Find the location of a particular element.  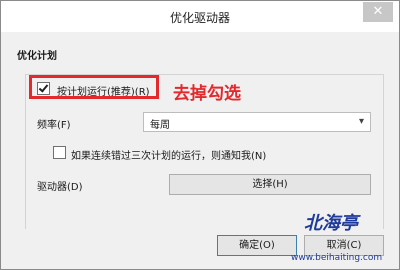

choose-drives-button: 选择(H) is located at coordinates (270, 184).